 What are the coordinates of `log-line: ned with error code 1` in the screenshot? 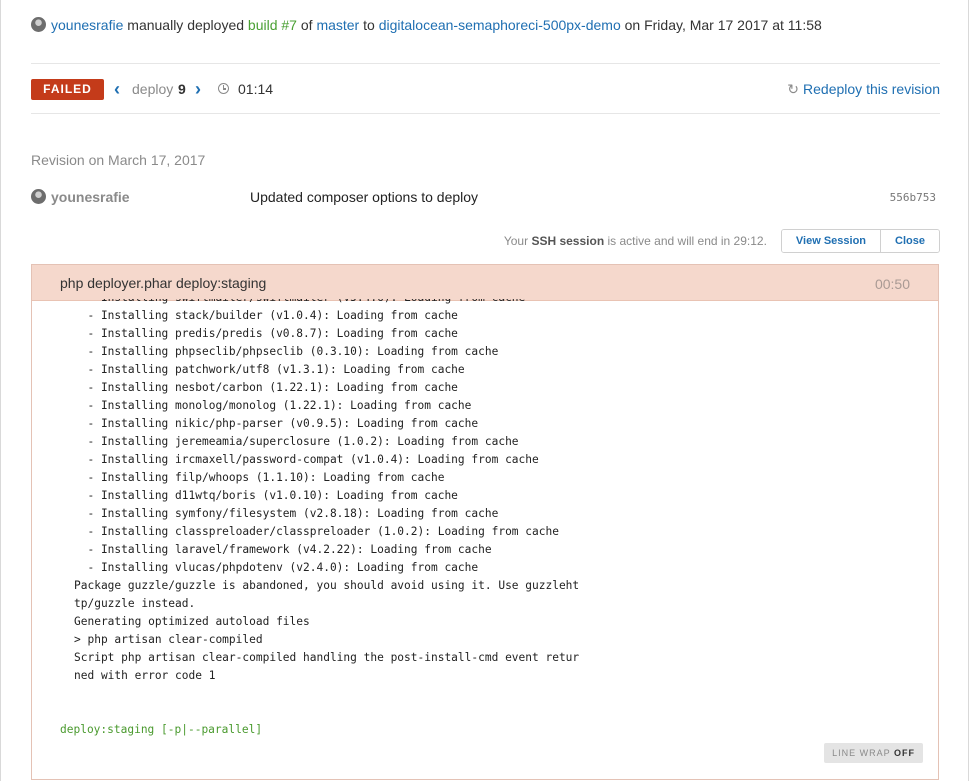 It's located at (145, 675).